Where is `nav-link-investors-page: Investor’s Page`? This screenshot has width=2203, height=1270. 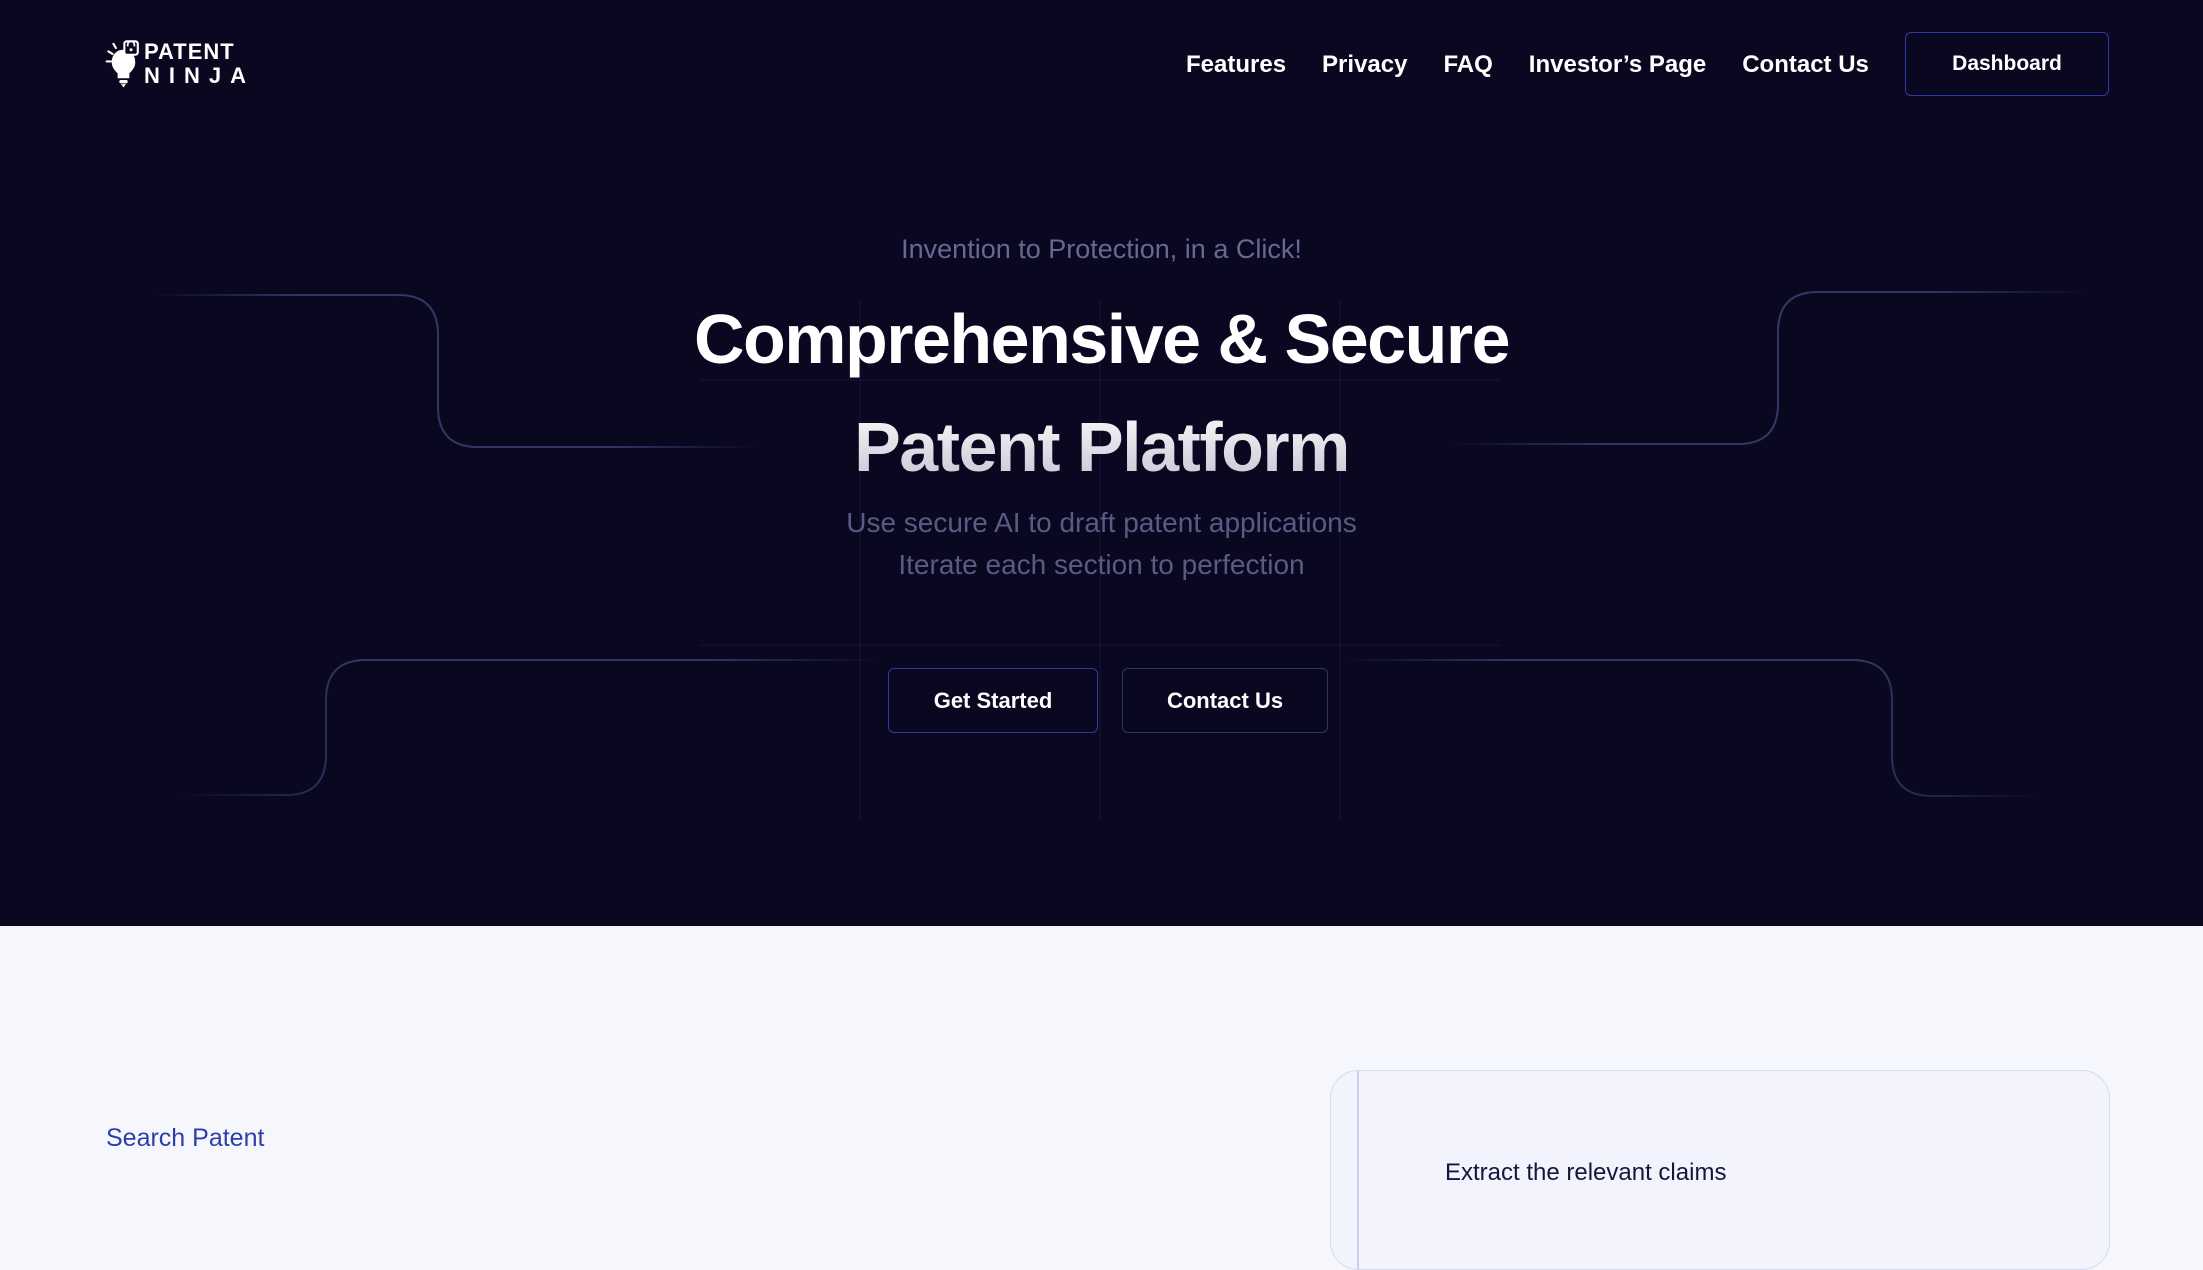 nav-link-investors-page: Investor’s Page is located at coordinates (1617, 65).